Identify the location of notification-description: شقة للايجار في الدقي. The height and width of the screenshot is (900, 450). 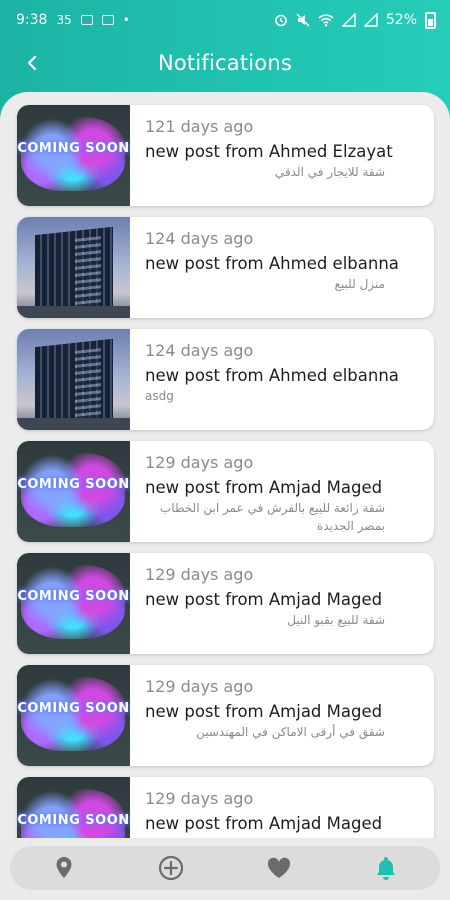
(329, 172).